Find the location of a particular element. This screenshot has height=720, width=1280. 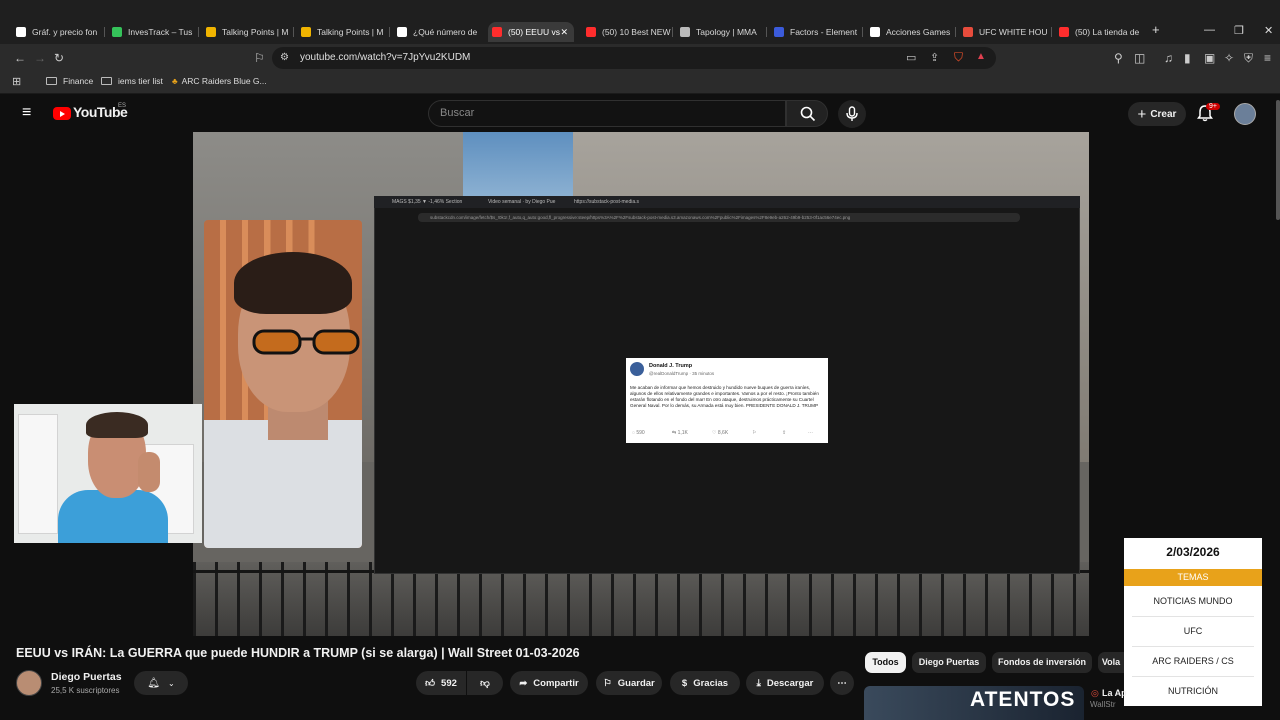

site-settings-icon: ⚙ is located at coordinates (284, 57).